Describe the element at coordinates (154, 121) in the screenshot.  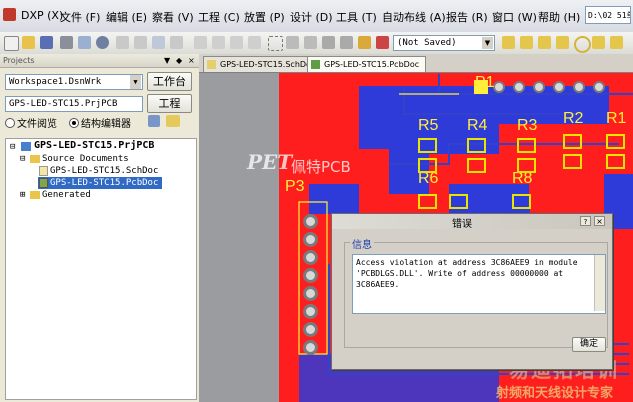
I see `doc-icon` at that location.